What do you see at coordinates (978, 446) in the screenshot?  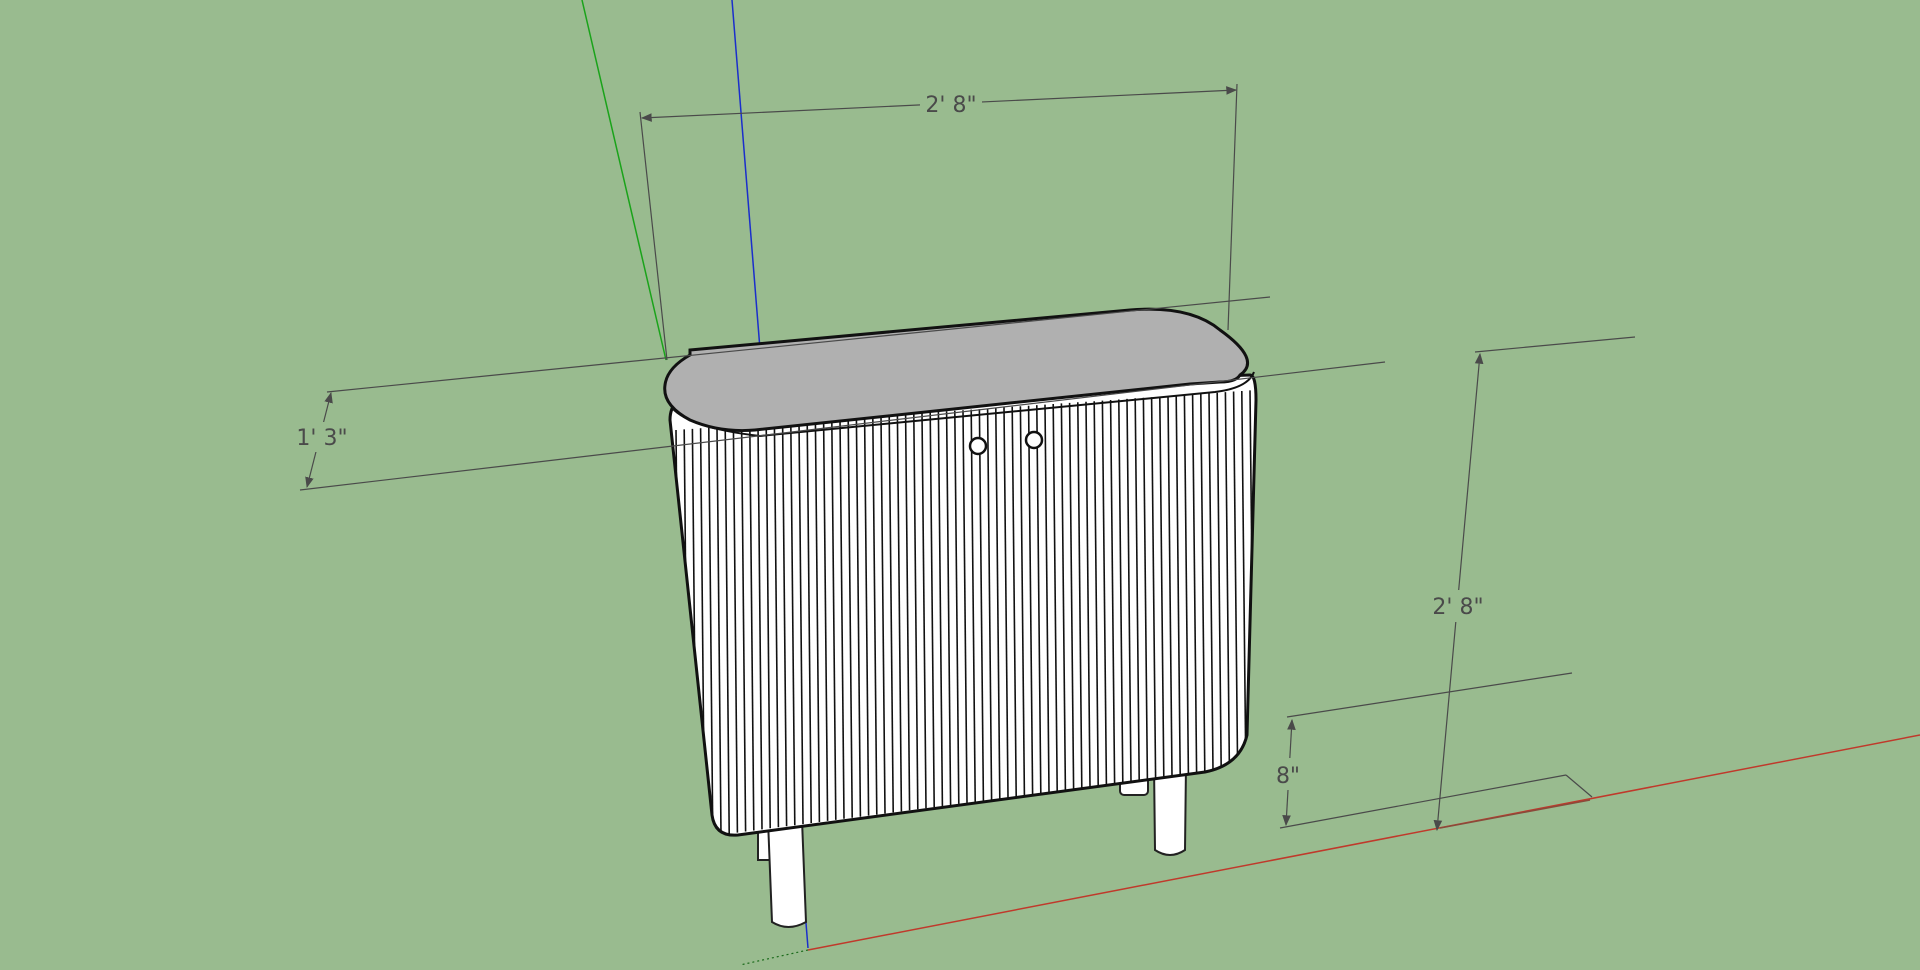 I see `handle-left` at bounding box center [978, 446].